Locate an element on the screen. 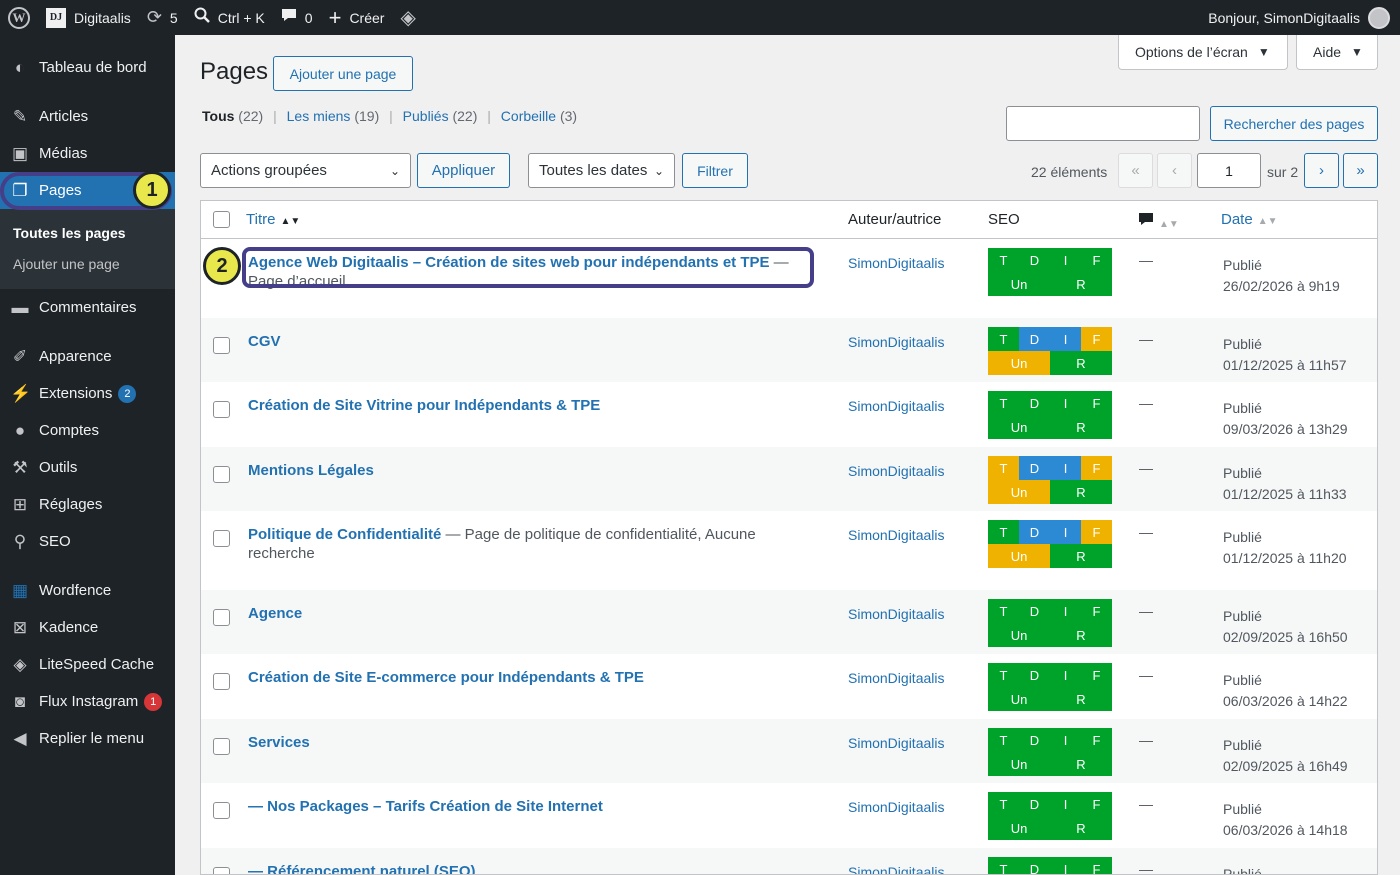  comments-link: 0 is located at coordinates (297, 17).